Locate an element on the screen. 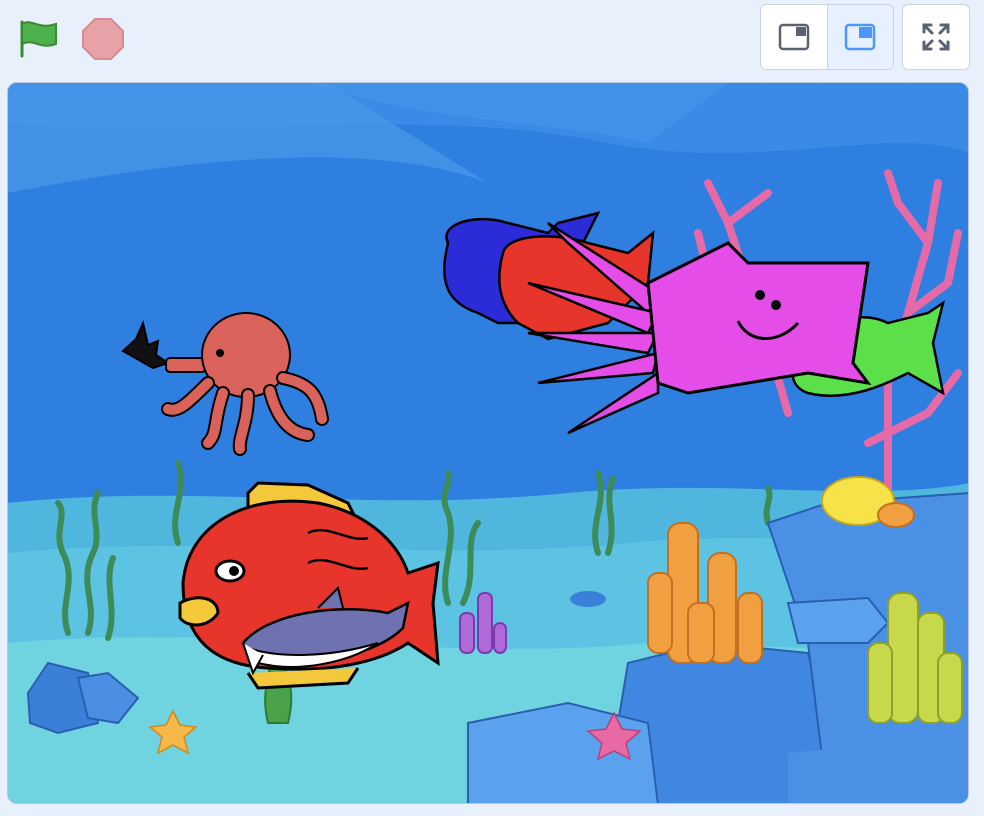 The width and height of the screenshot is (984, 816). normal-stage-icon is located at coordinates (860, 37).